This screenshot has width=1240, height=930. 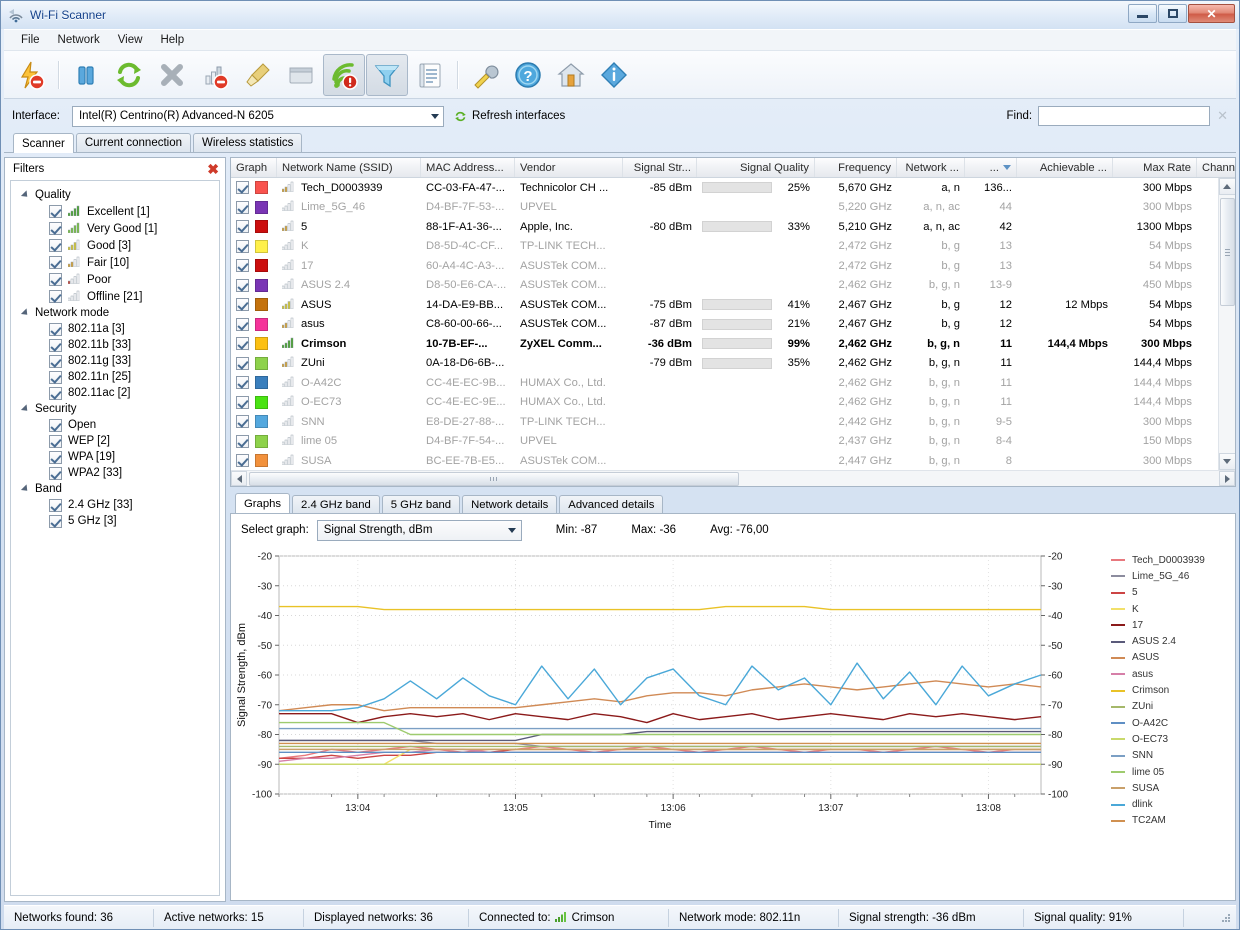 I want to click on maximize-button, so click(x=1172, y=13).